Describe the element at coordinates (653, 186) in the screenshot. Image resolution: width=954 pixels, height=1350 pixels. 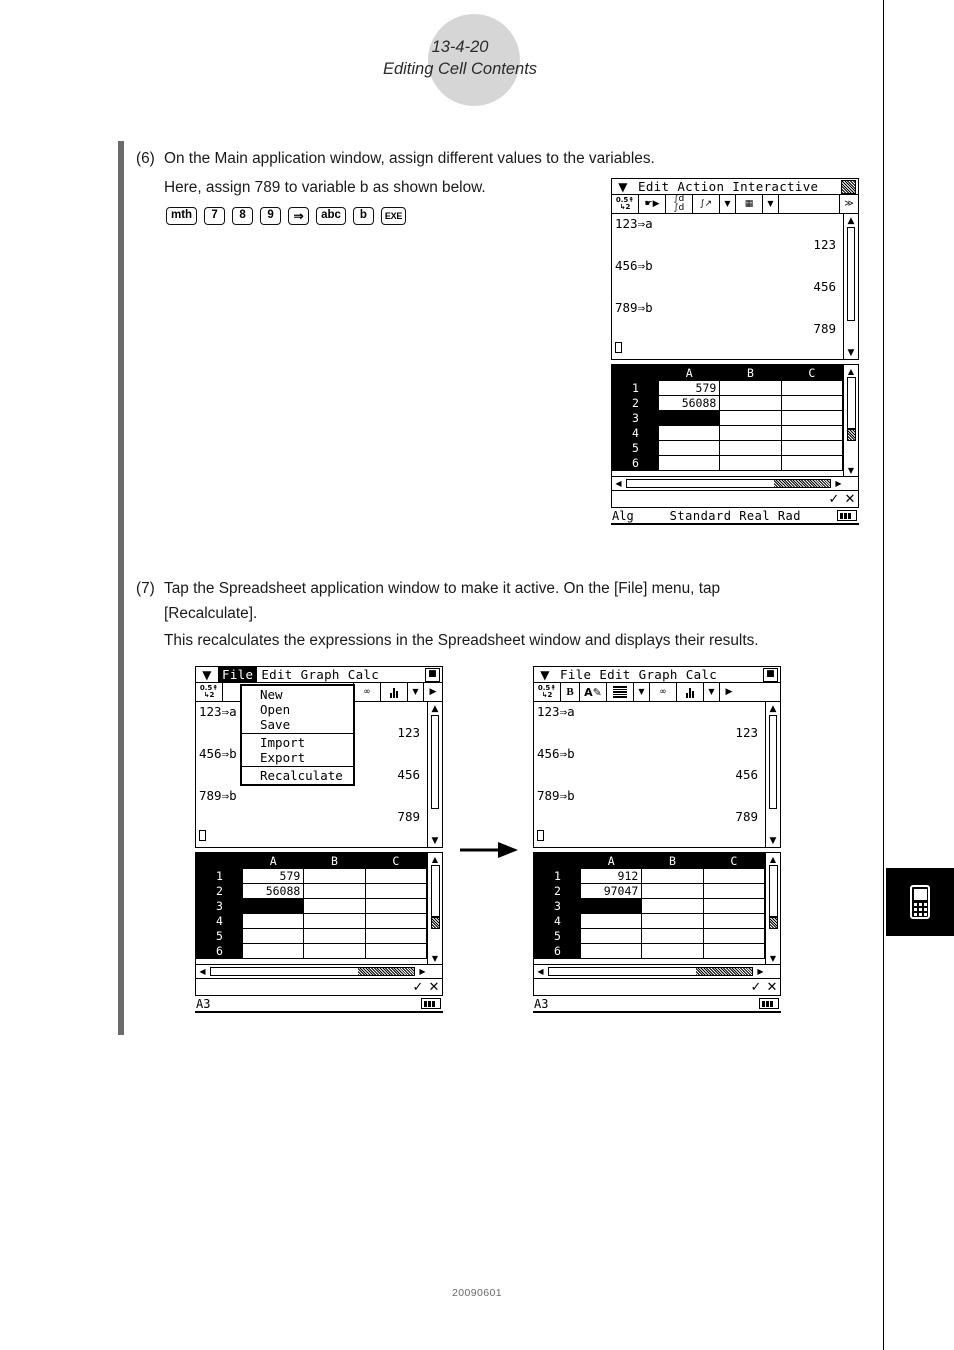
I see `menu-edit: Edit` at that location.